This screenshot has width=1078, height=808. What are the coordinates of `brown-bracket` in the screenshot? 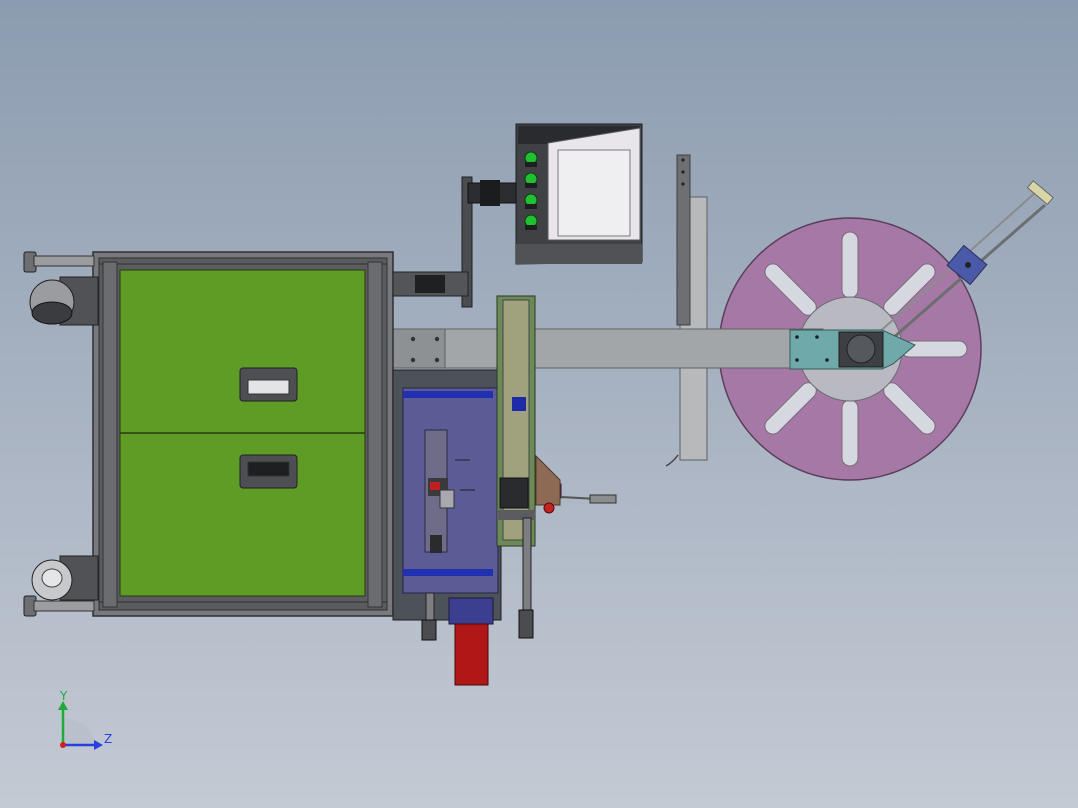 It's located at (548, 480).